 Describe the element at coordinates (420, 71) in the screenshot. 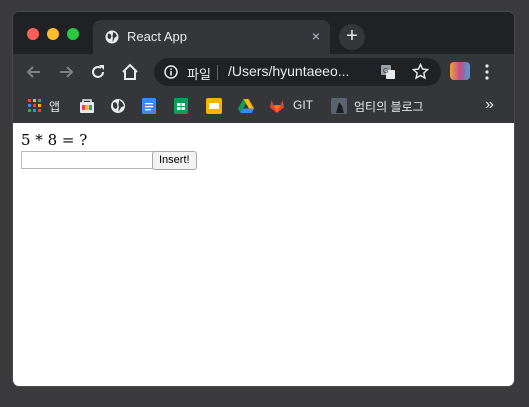

I see `star-icon` at that location.